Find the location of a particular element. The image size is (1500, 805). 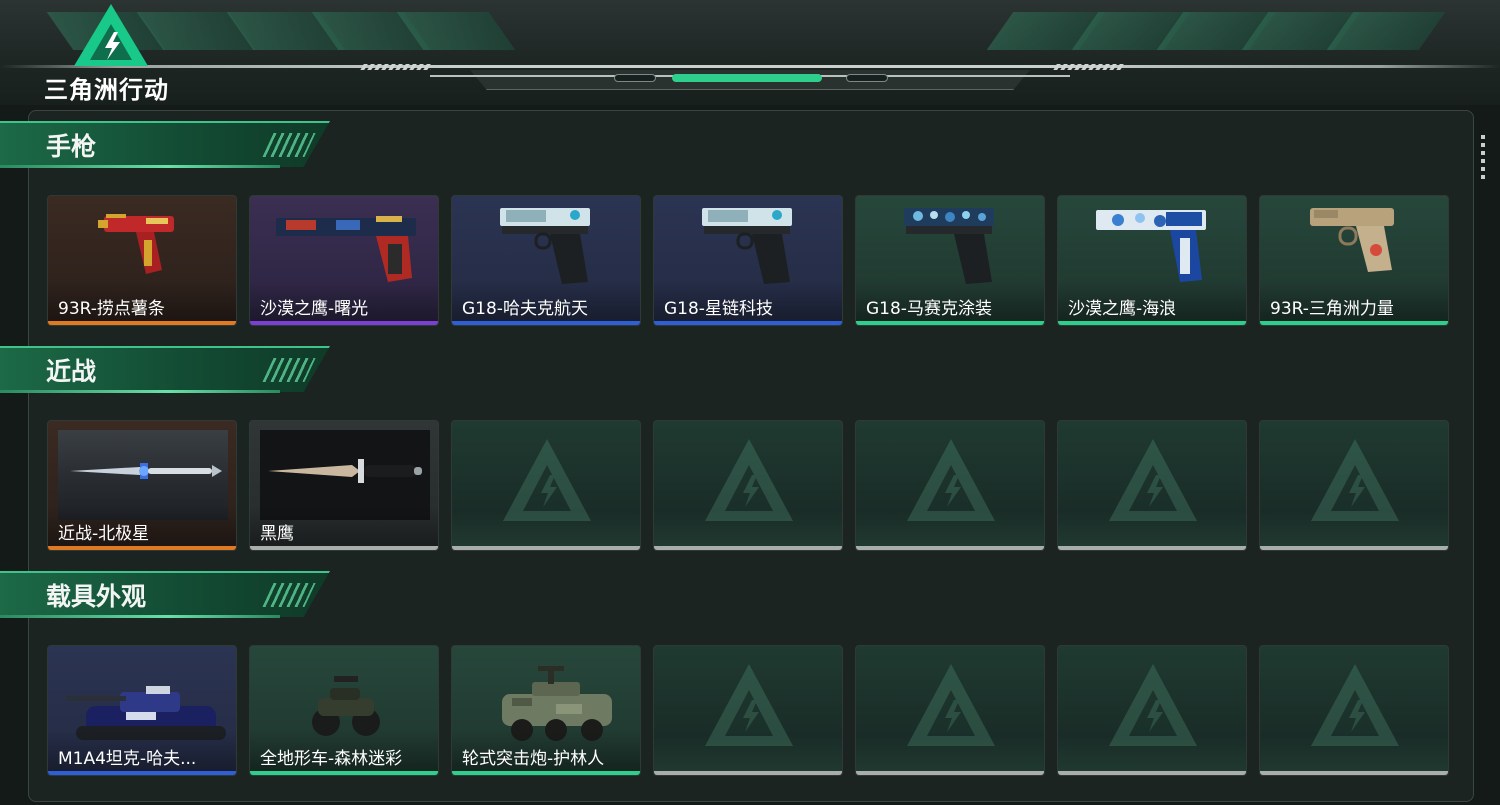

section-header-vehicles: 载具外观 is located at coordinates (165, 597).